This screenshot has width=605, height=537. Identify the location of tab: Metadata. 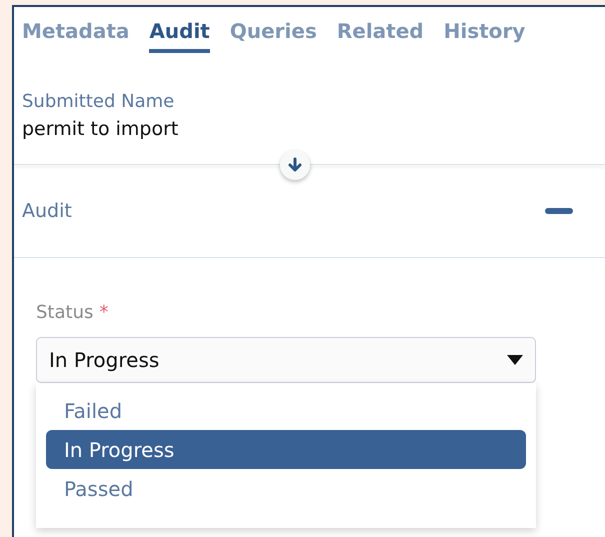
(76, 36).